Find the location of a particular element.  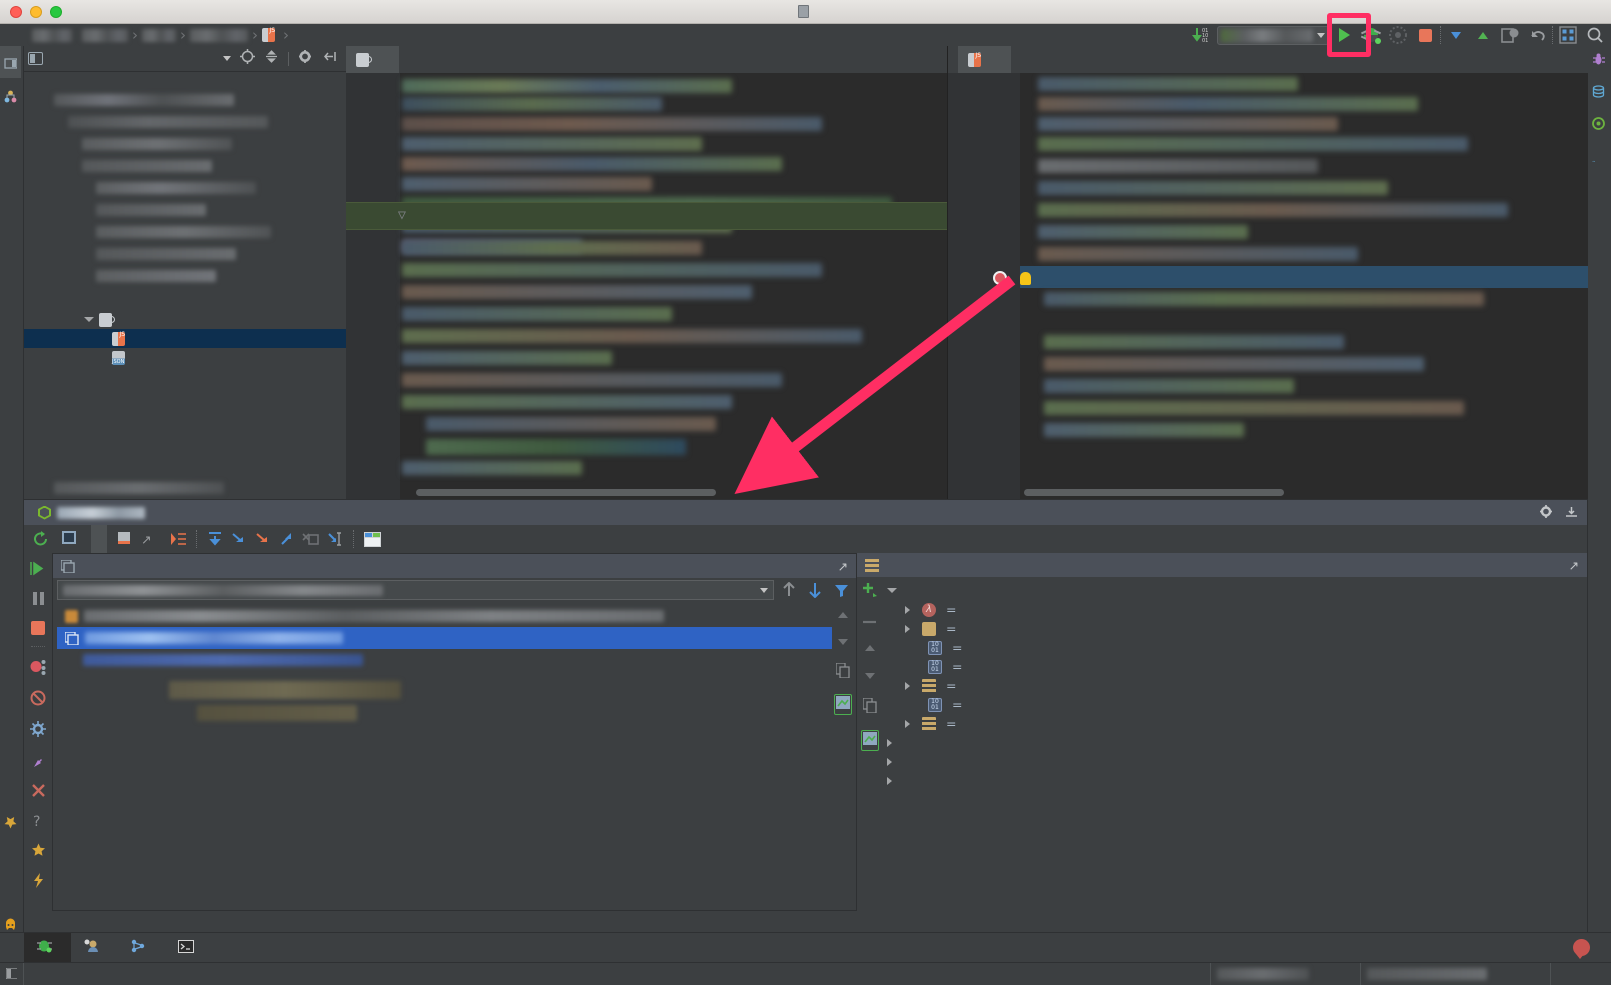

add-to-watches-icon is located at coordinates (870, 591).